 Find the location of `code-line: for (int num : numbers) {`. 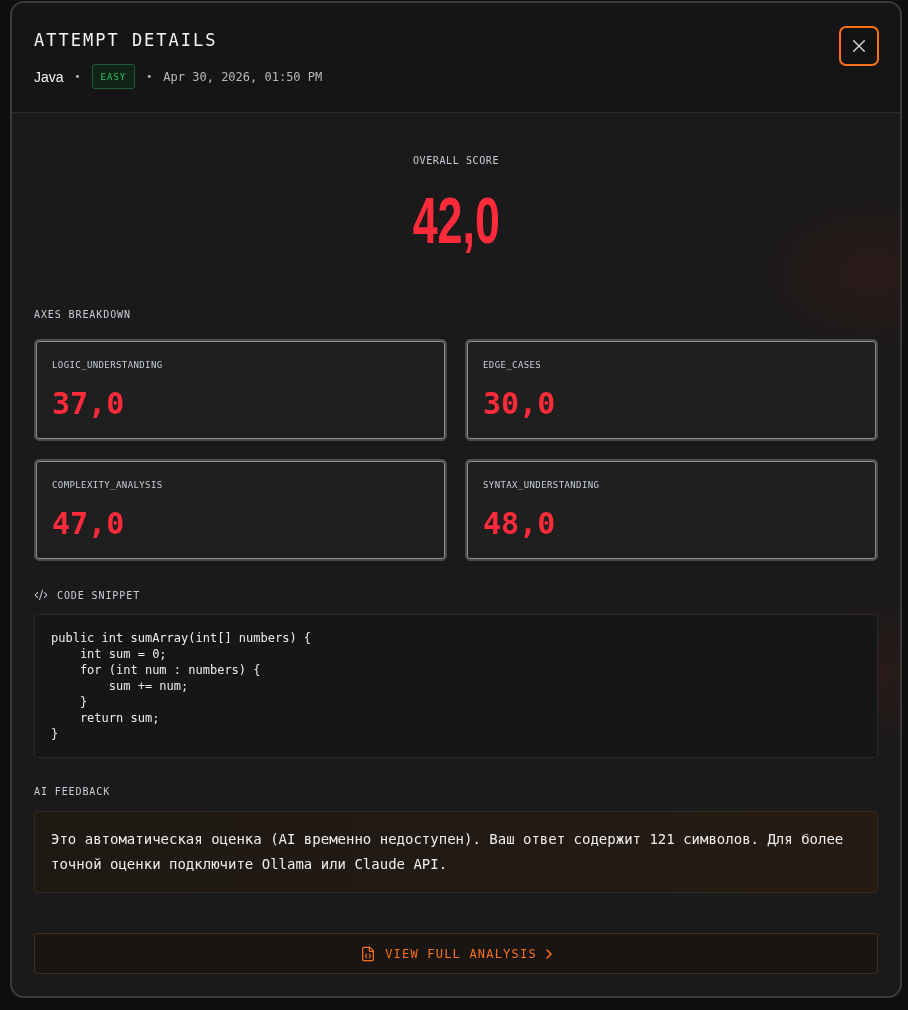

code-line: for (int num : numbers) { is located at coordinates (169, 670).